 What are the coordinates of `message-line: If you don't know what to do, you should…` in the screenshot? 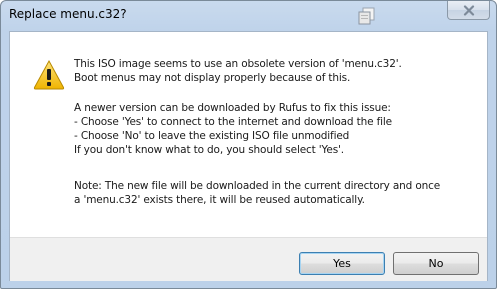 It's located at (209, 150).